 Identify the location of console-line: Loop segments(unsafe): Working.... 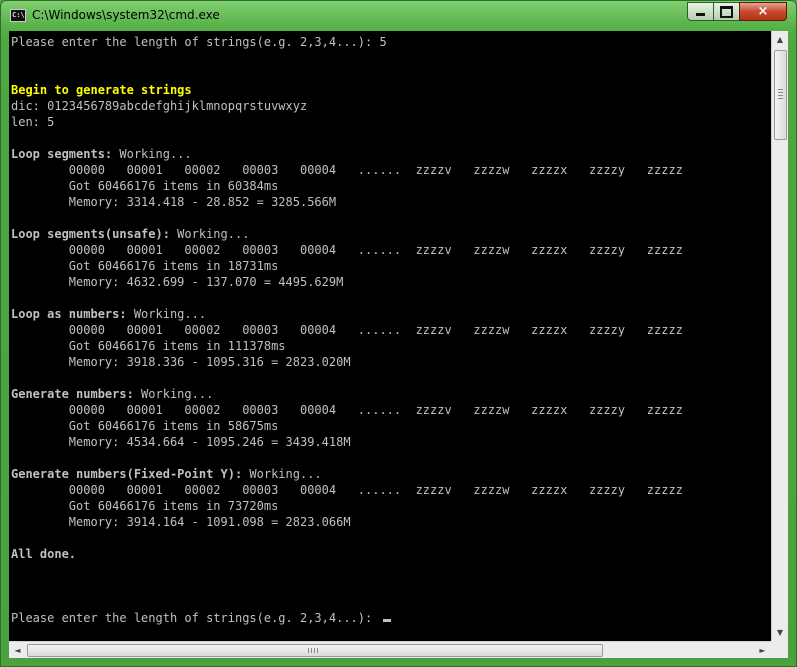
(130, 234).